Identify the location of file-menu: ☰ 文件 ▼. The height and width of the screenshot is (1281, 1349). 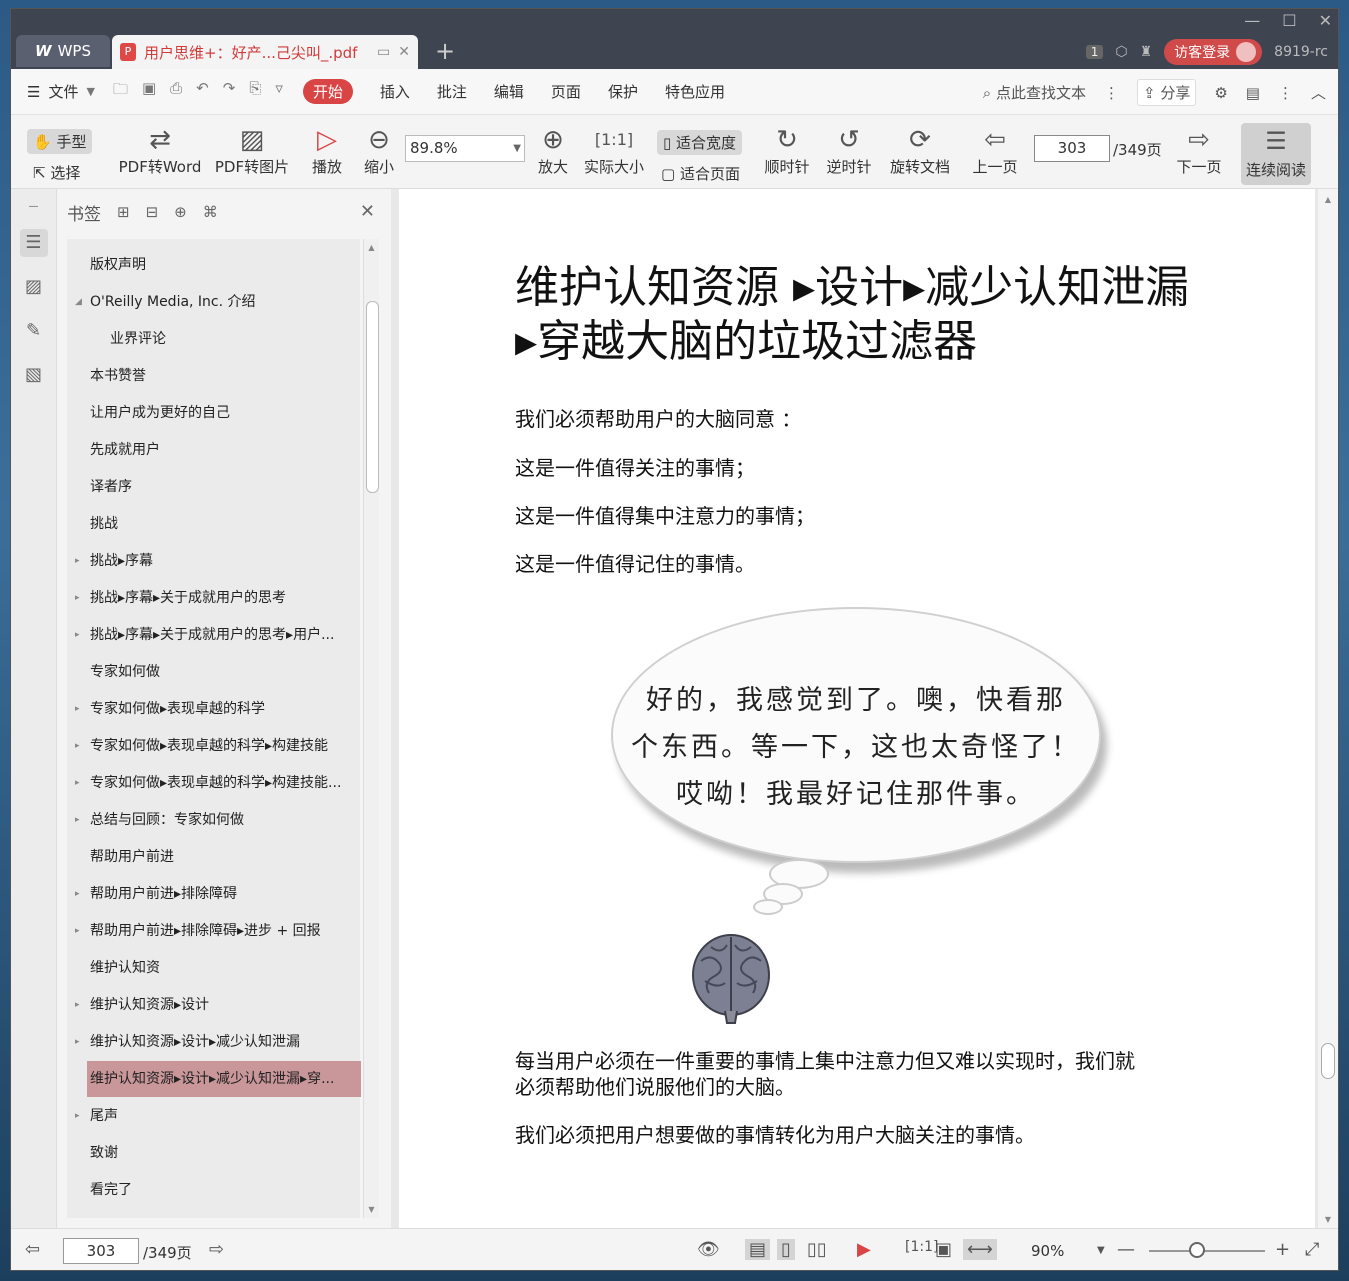
(61, 91).